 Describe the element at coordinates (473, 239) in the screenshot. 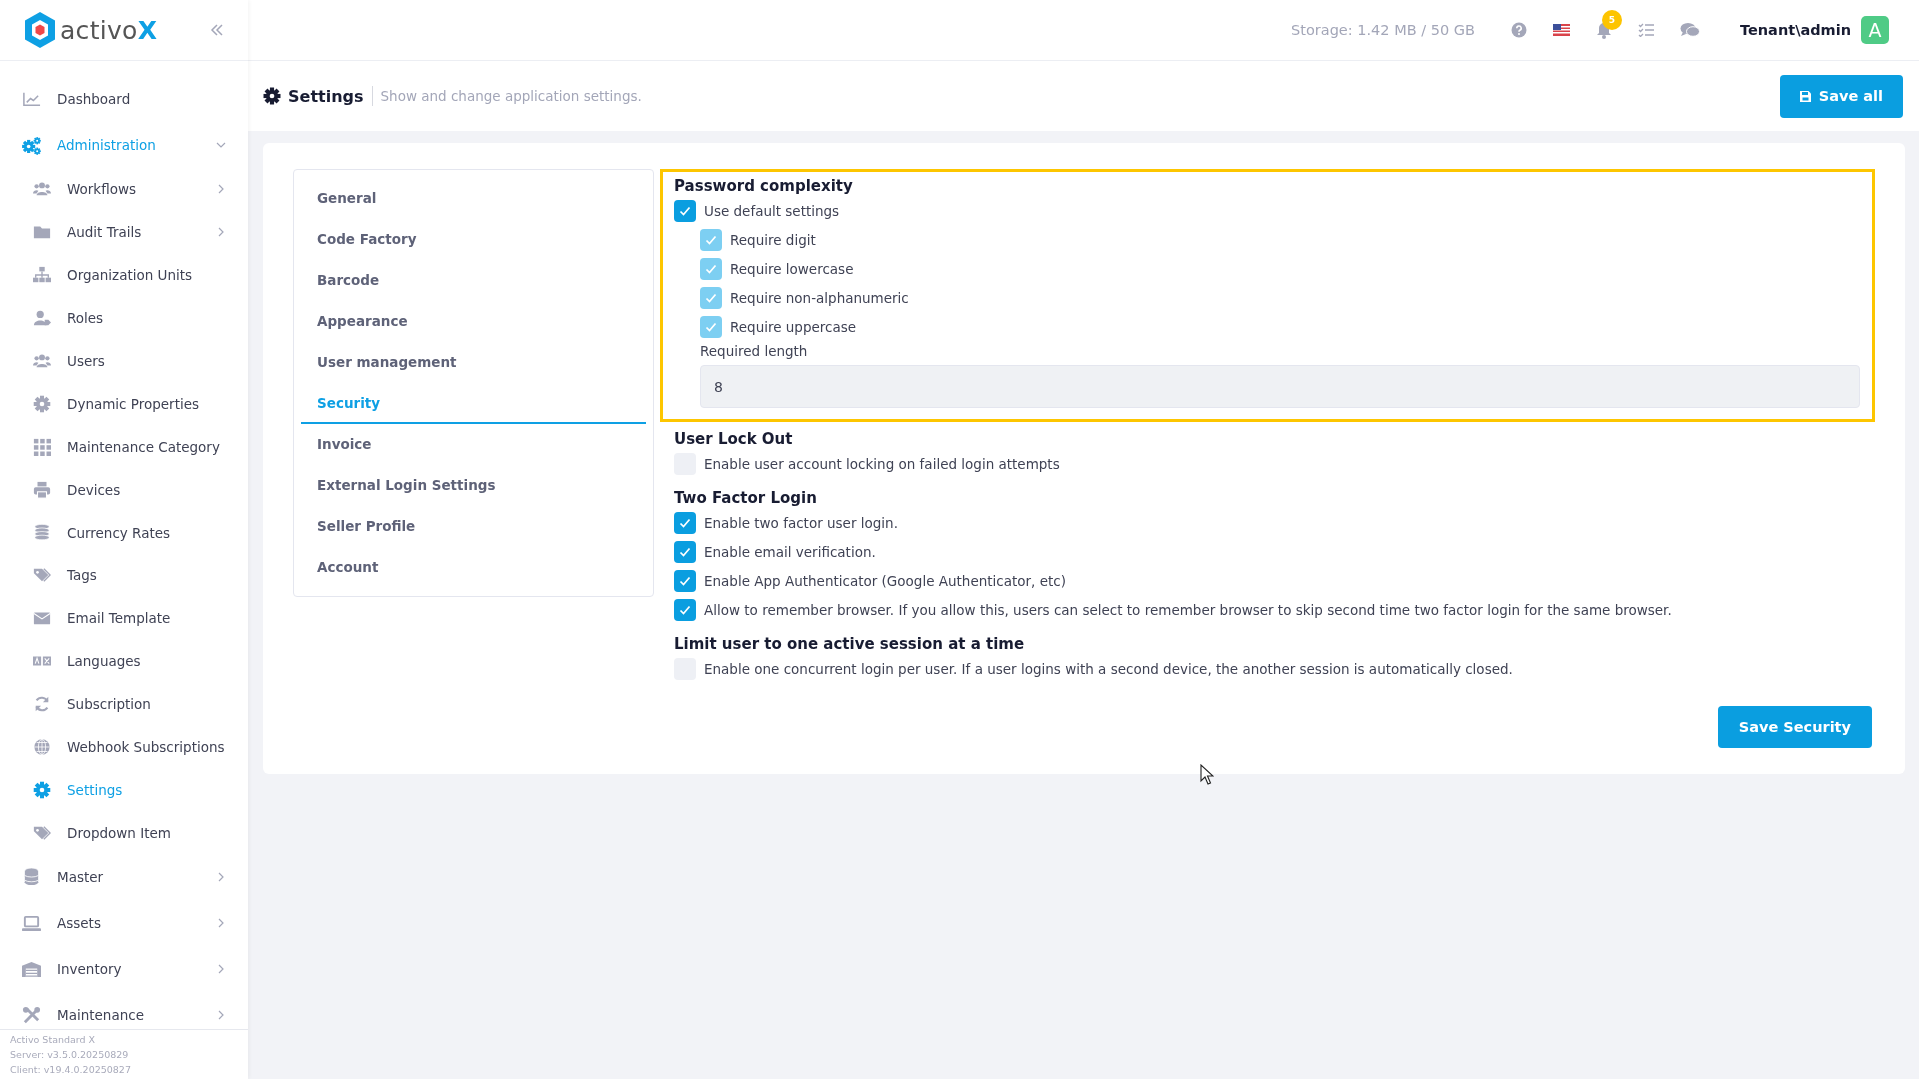

I see `settings-tab: Code Factory` at that location.